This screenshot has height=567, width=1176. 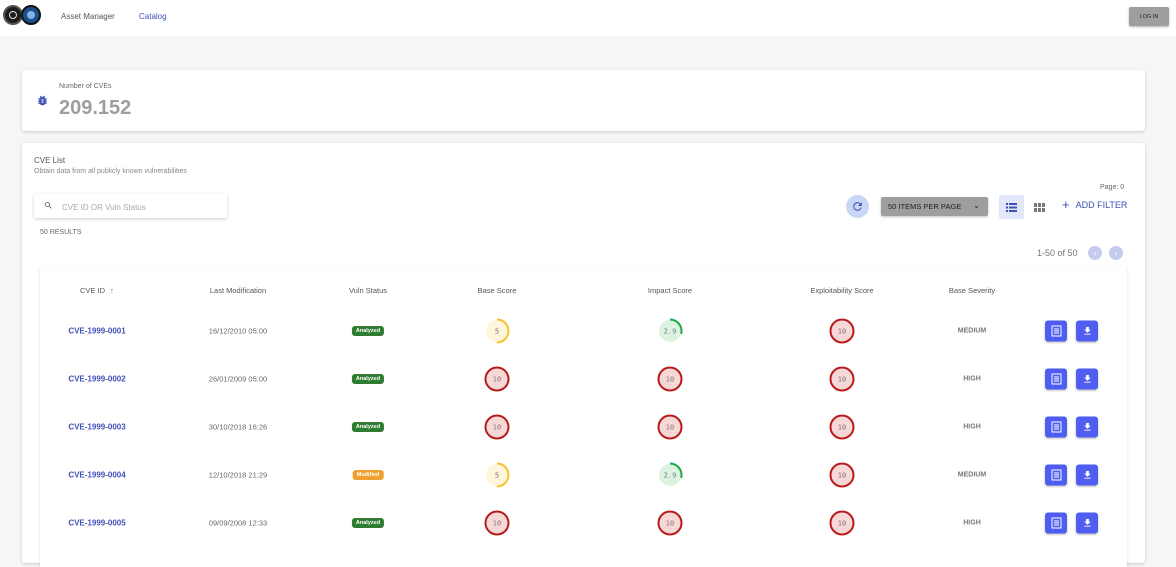 What do you see at coordinates (1094, 204) in the screenshot?
I see `add-filter-button: + ADD FILTER` at bounding box center [1094, 204].